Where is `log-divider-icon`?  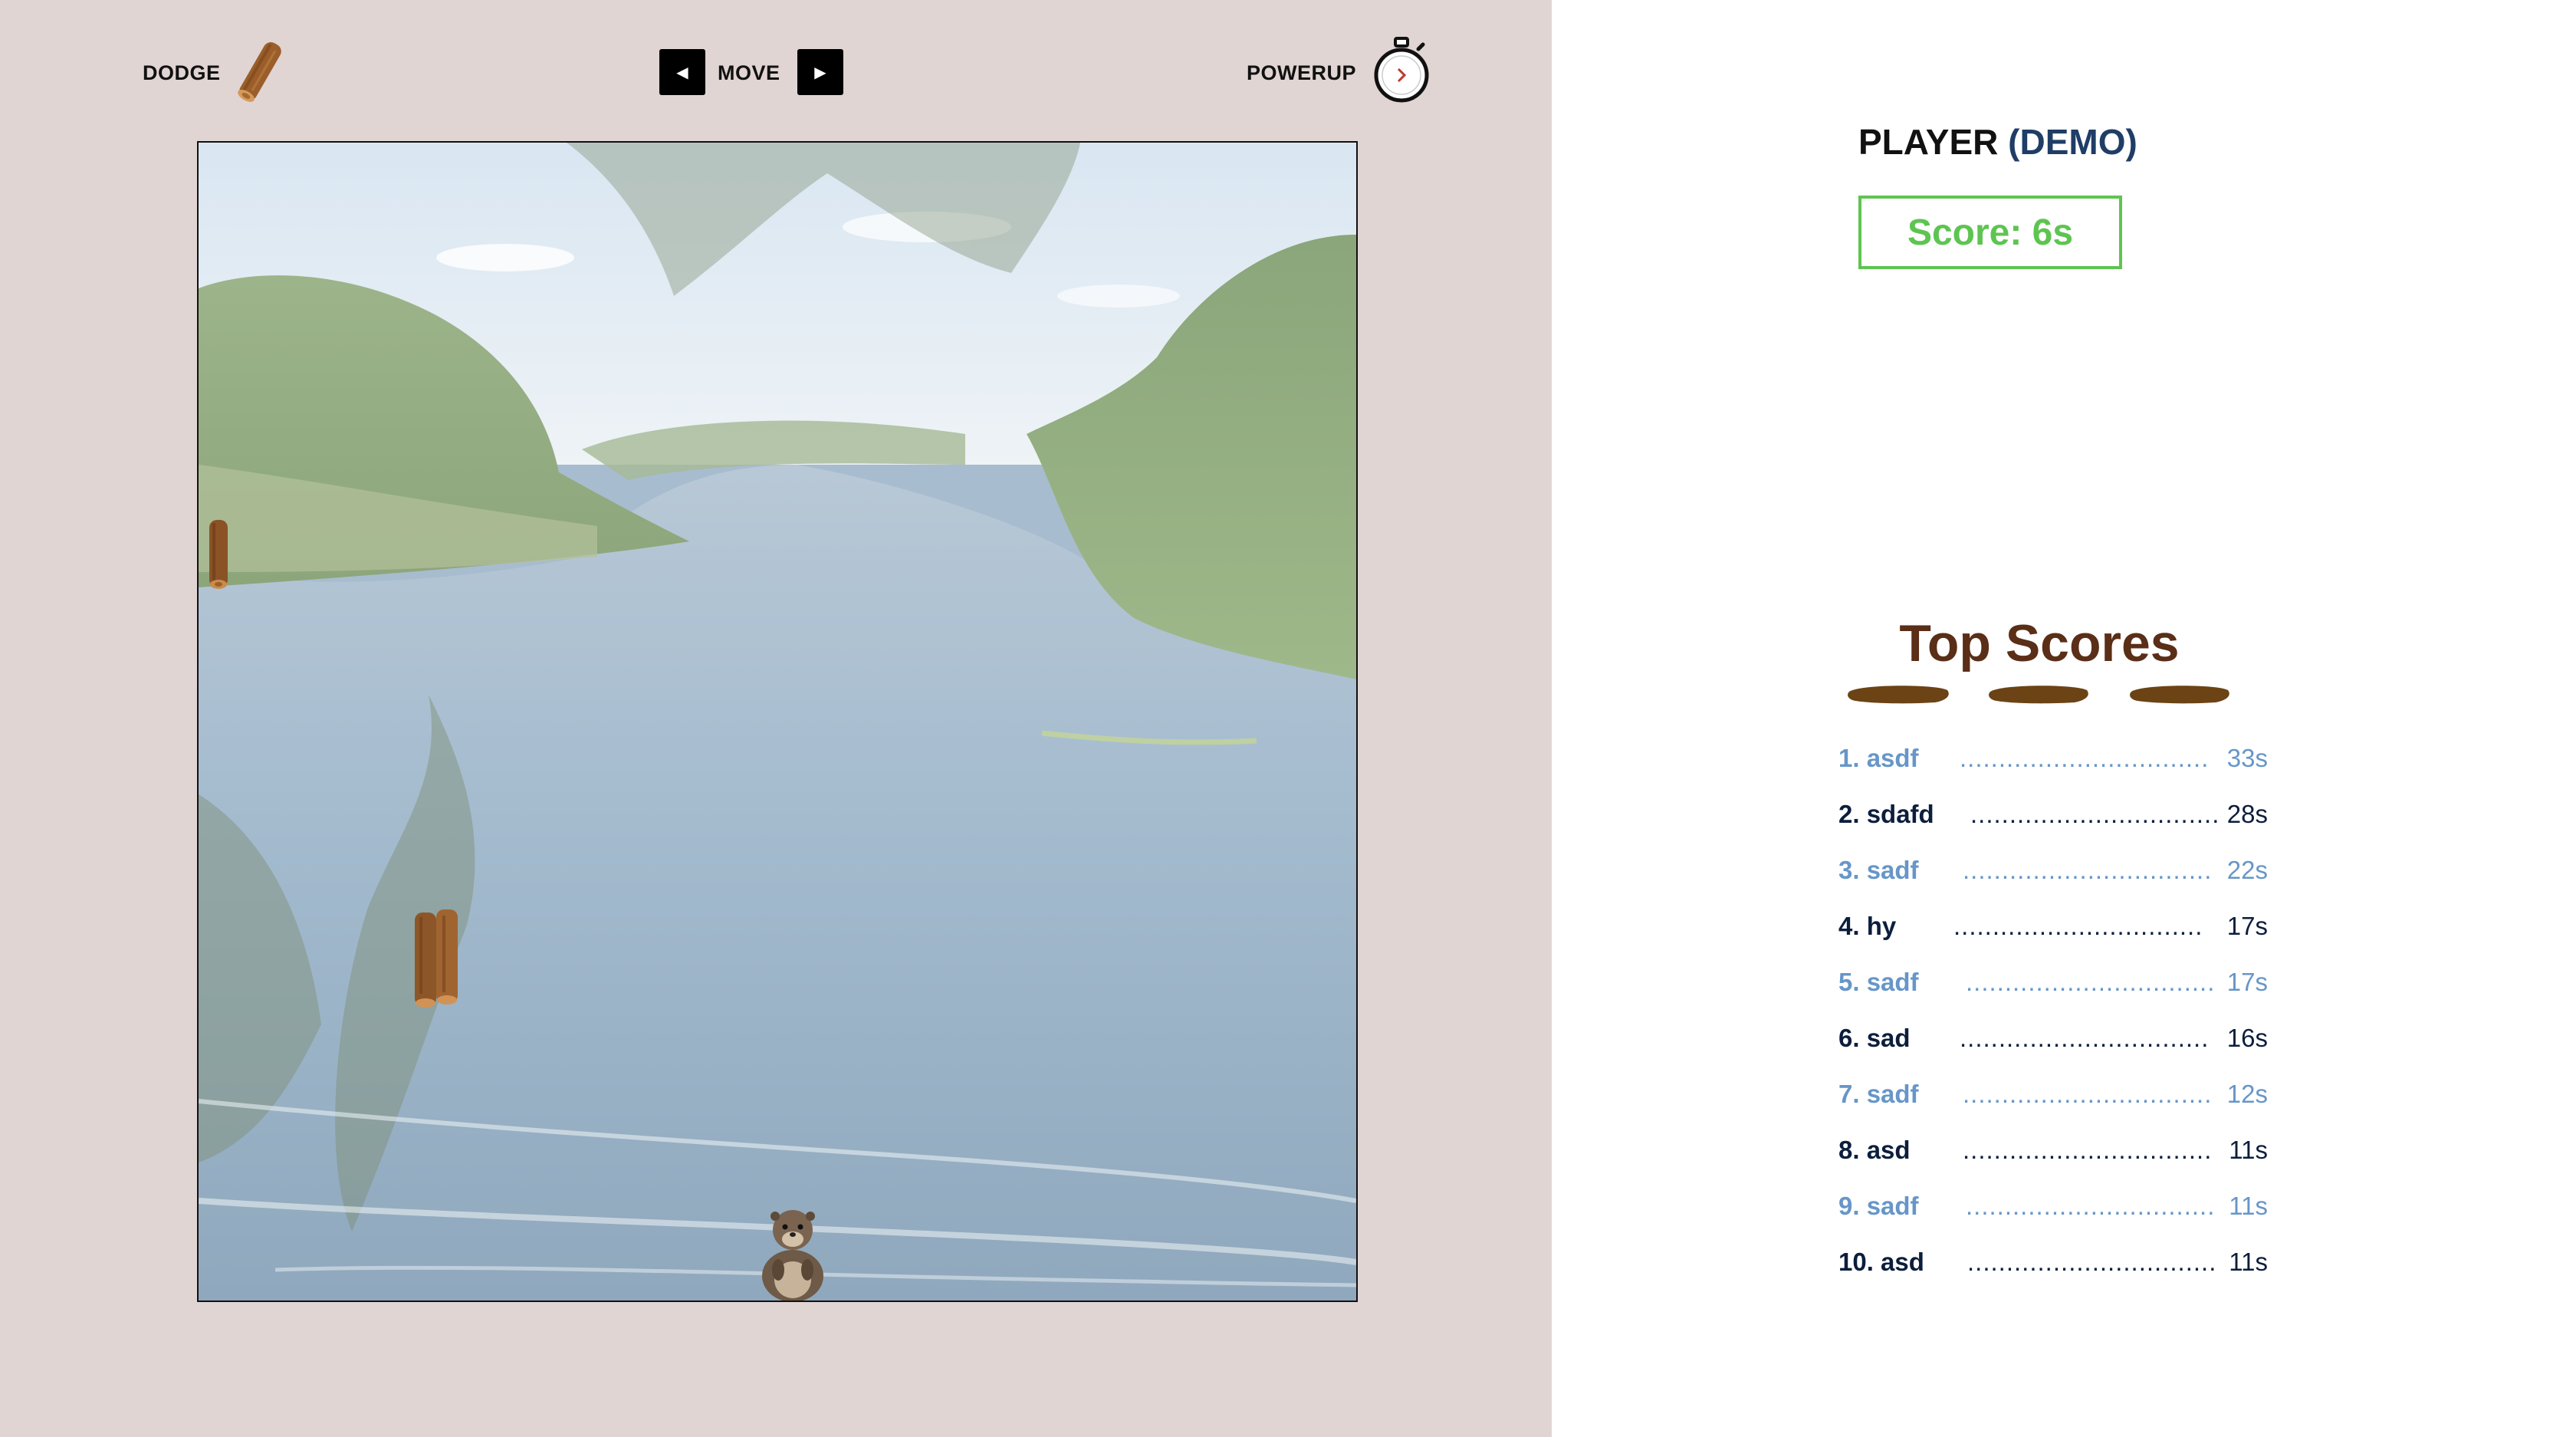
log-divider-icon is located at coordinates (2039, 695).